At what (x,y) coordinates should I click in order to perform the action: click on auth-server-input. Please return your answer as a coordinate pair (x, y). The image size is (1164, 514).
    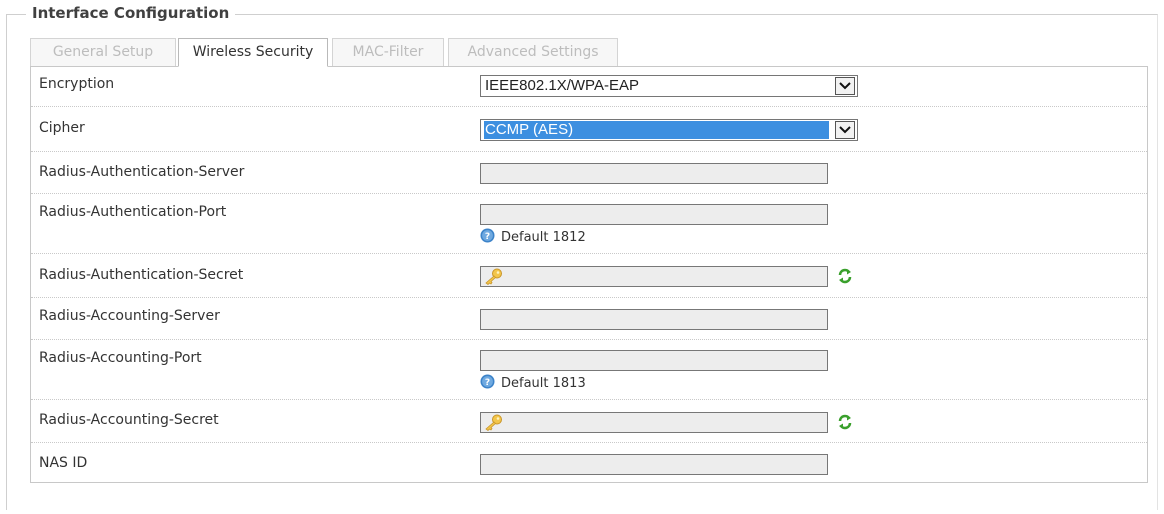
    Looking at the image, I should click on (654, 173).